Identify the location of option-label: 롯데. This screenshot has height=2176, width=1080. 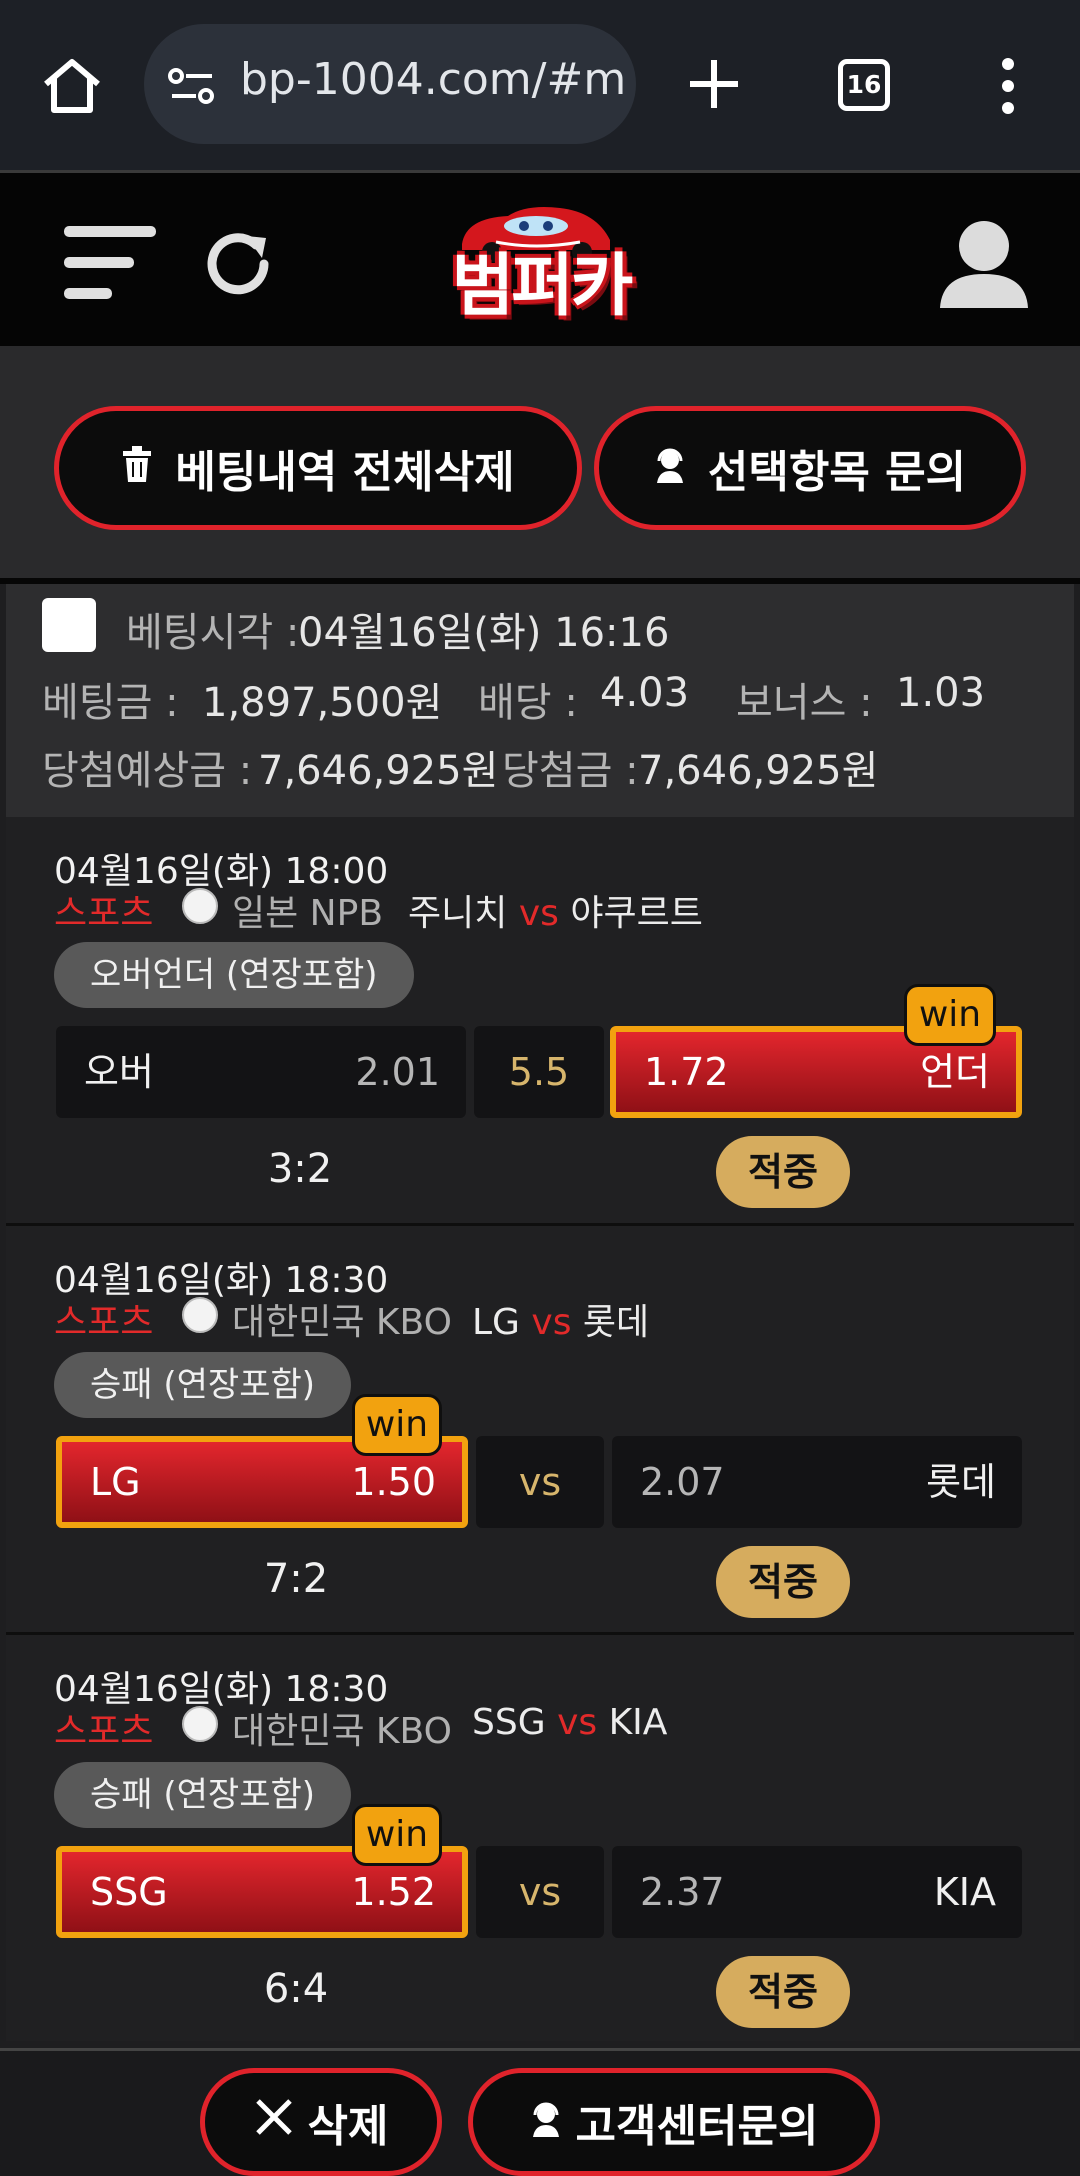
(961, 1482).